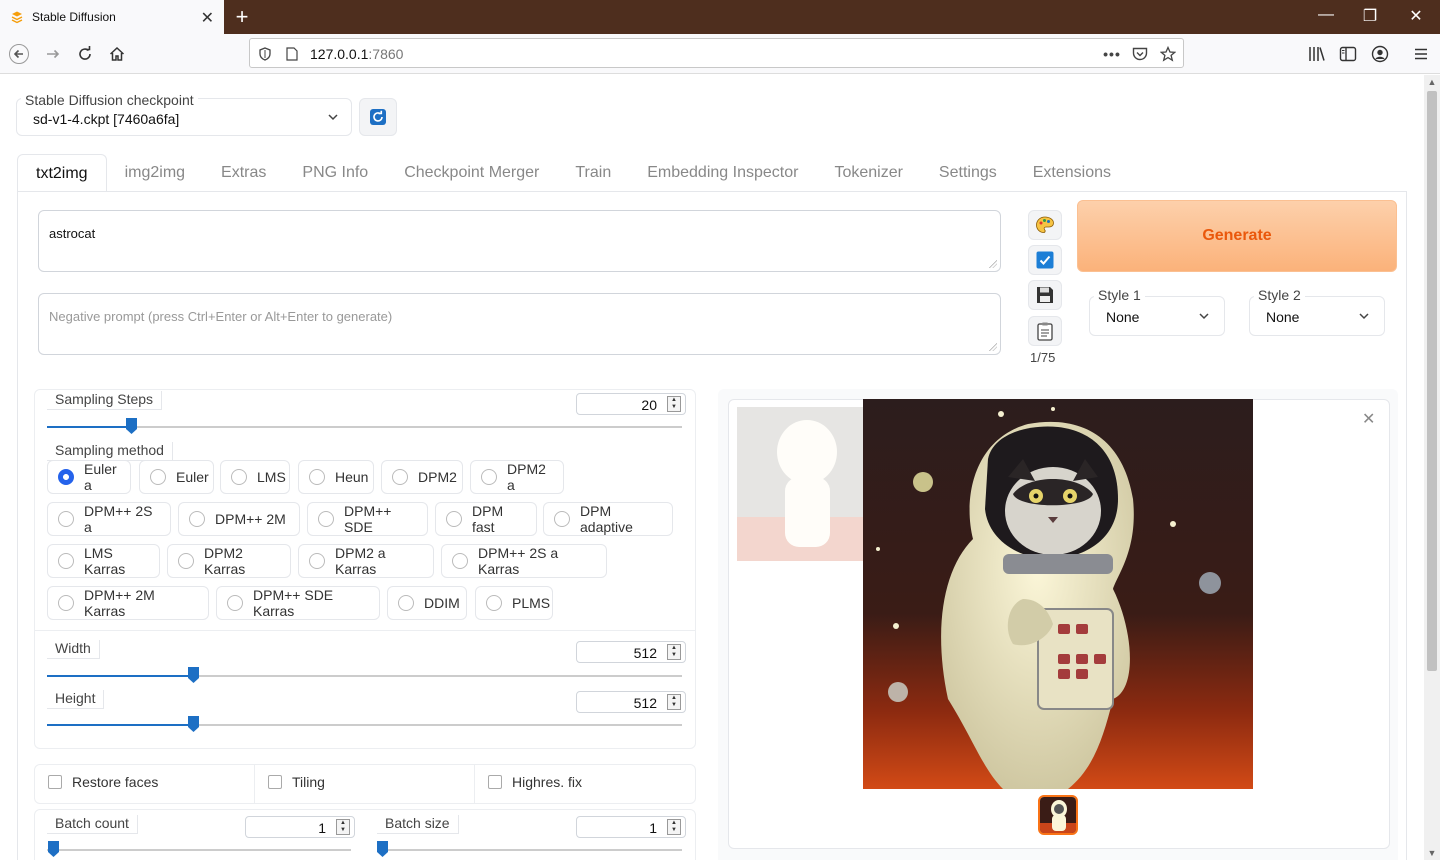 The width and height of the screenshot is (1440, 860). Describe the element at coordinates (366, 561) in the screenshot. I see `radio-dpm2-a-karras: DPM2 a Karras` at that location.